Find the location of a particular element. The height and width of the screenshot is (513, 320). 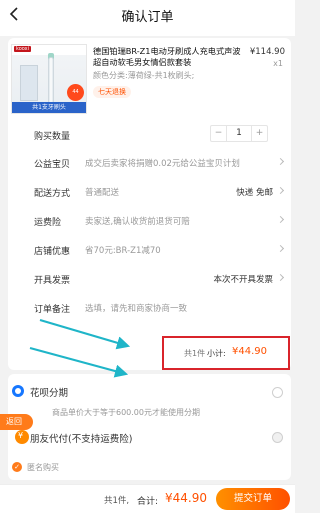

floating-back-button: 返回 is located at coordinates (16, 422).